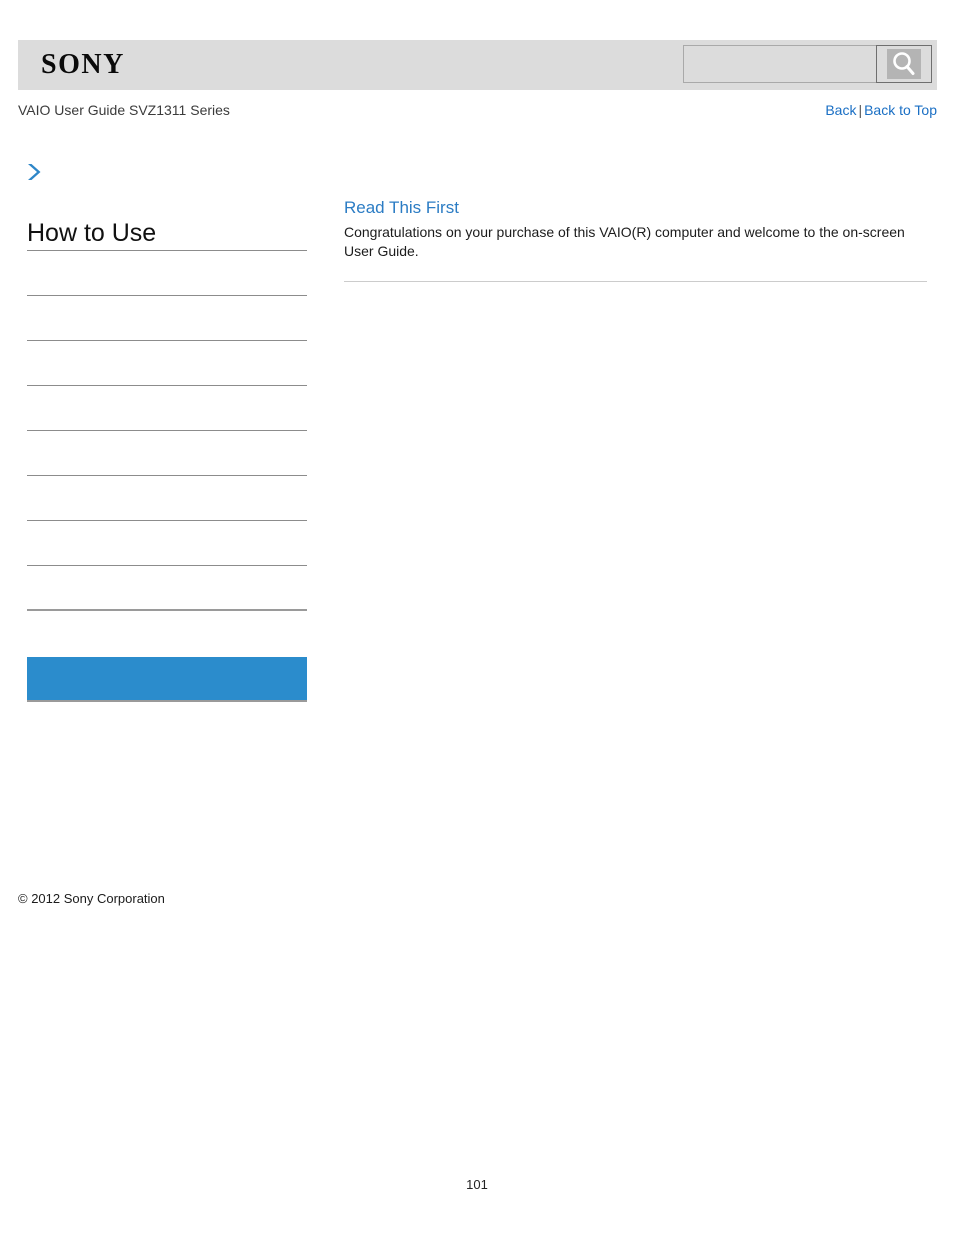  Describe the element at coordinates (34, 172) in the screenshot. I see `chevron-right-icon` at that location.